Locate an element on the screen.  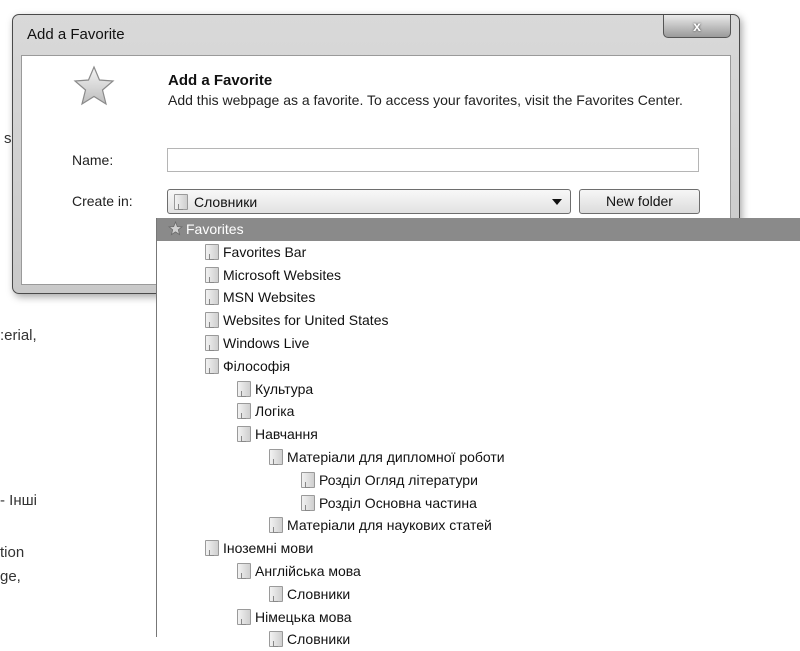
tree-item: Філософія is located at coordinates (478, 366).